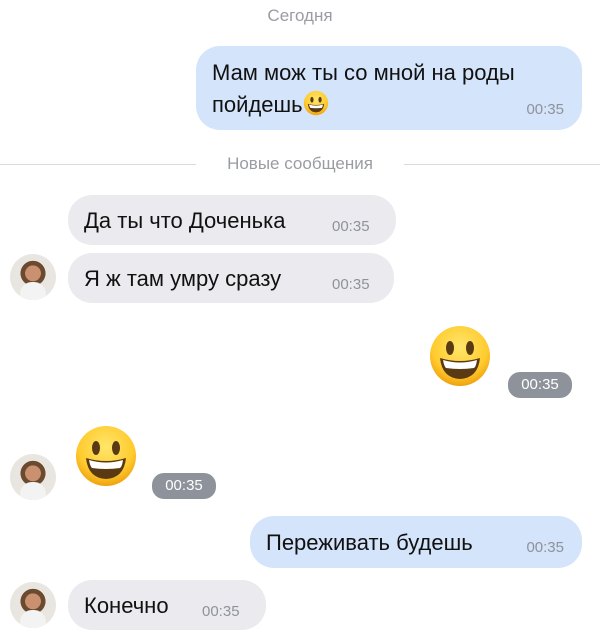 The image size is (600, 638). Describe the element at coordinates (126, 605) in the screenshot. I see `message-text: Конечно` at that location.